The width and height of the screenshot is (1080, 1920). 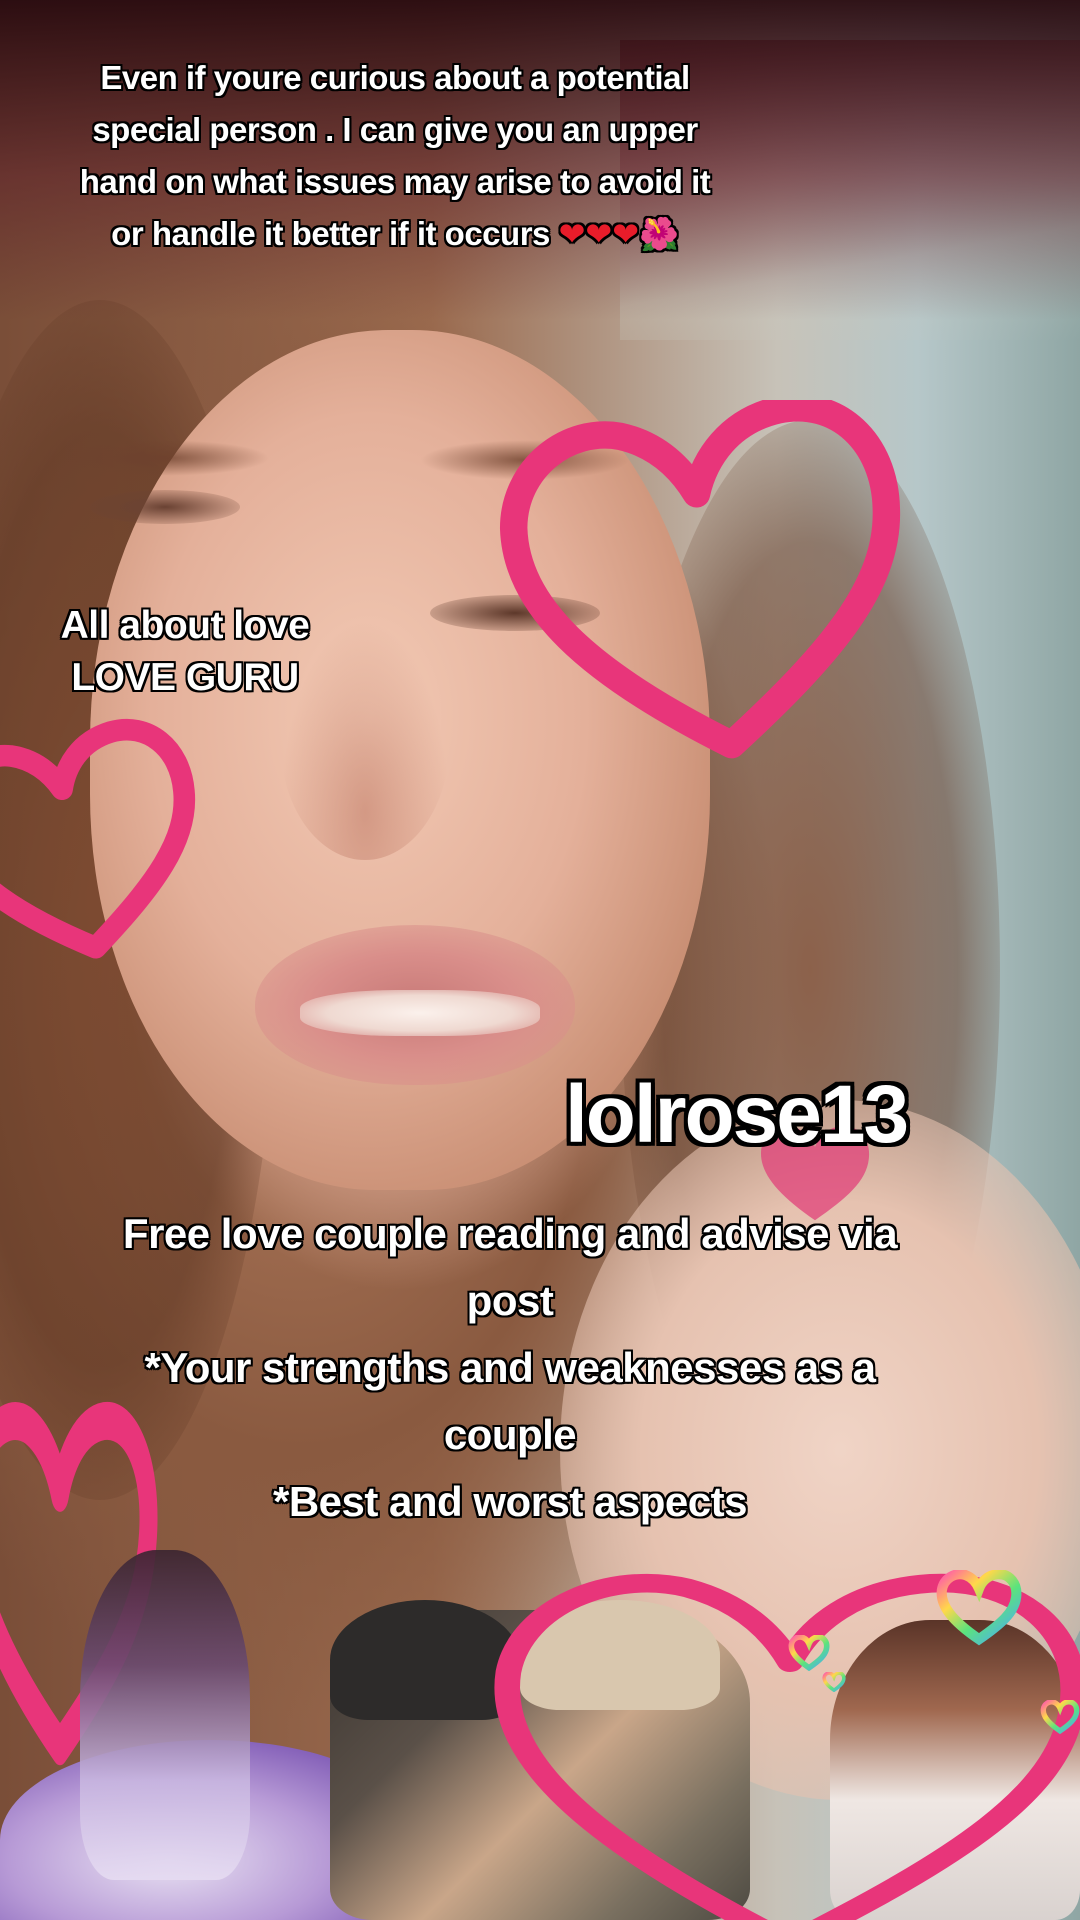 What do you see at coordinates (659, 234) in the screenshot?
I see `hibiscus-emoji: 🌺` at bounding box center [659, 234].